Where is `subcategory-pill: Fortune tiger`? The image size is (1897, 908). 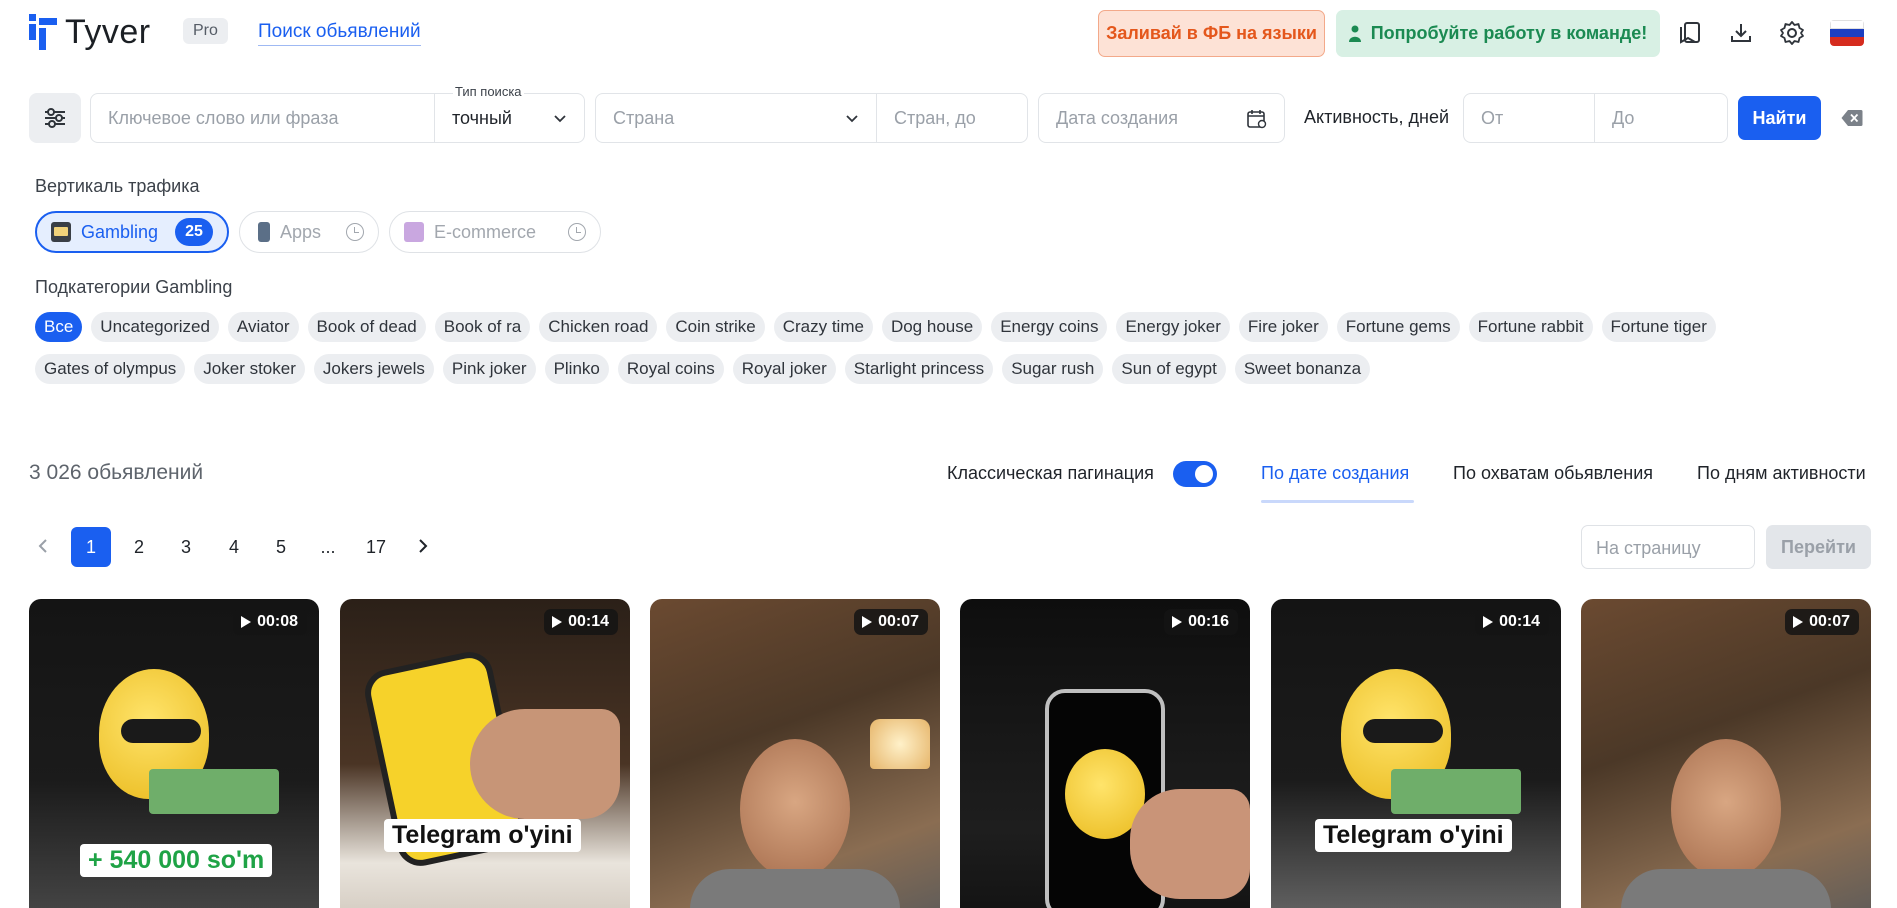
subcategory-pill: Fortune tiger is located at coordinates (1658, 327).